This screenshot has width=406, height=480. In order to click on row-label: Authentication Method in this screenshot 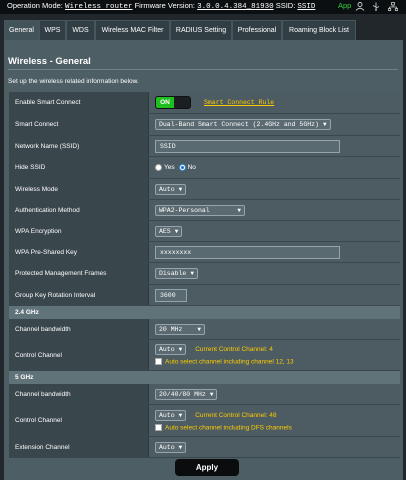, I will do `click(79, 210)`.